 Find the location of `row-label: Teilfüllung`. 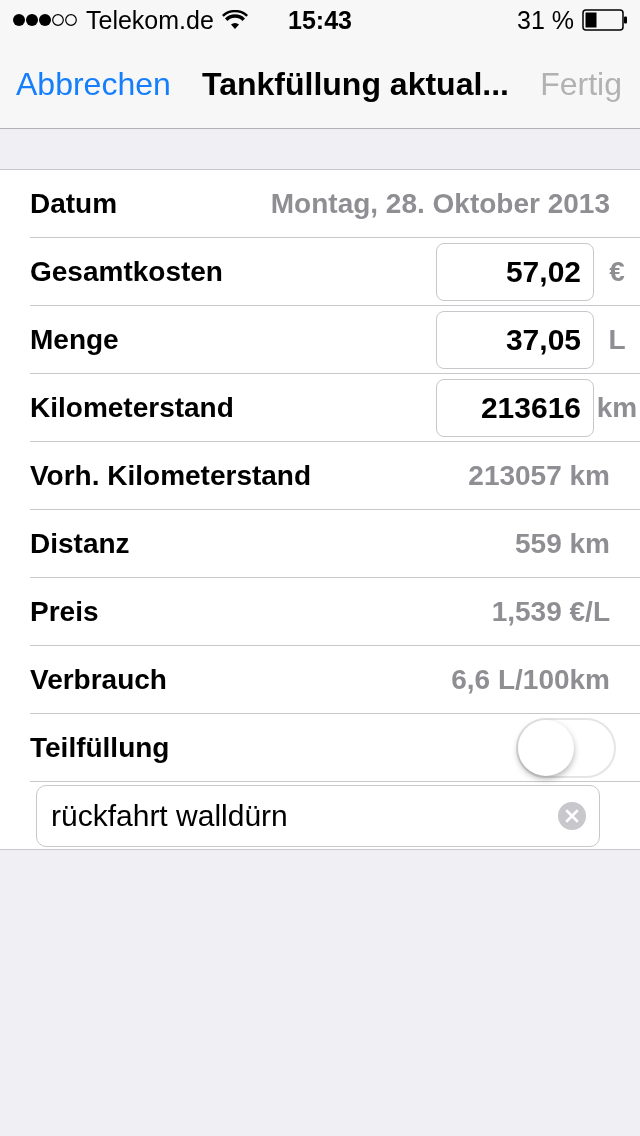

row-label: Teilfüllung is located at coordinates (100, 747).